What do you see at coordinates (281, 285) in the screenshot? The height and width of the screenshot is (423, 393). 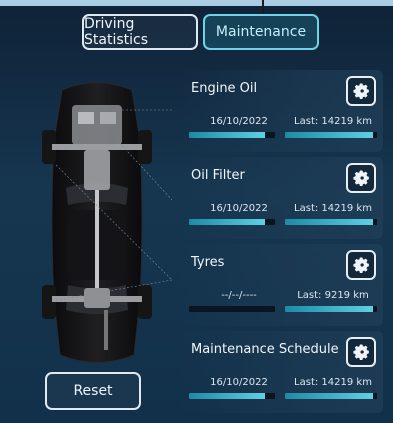 I see `maintenance-card-tyres: Tyres --/--/---- Last: 9219 km` at bounding box center [281, 285].